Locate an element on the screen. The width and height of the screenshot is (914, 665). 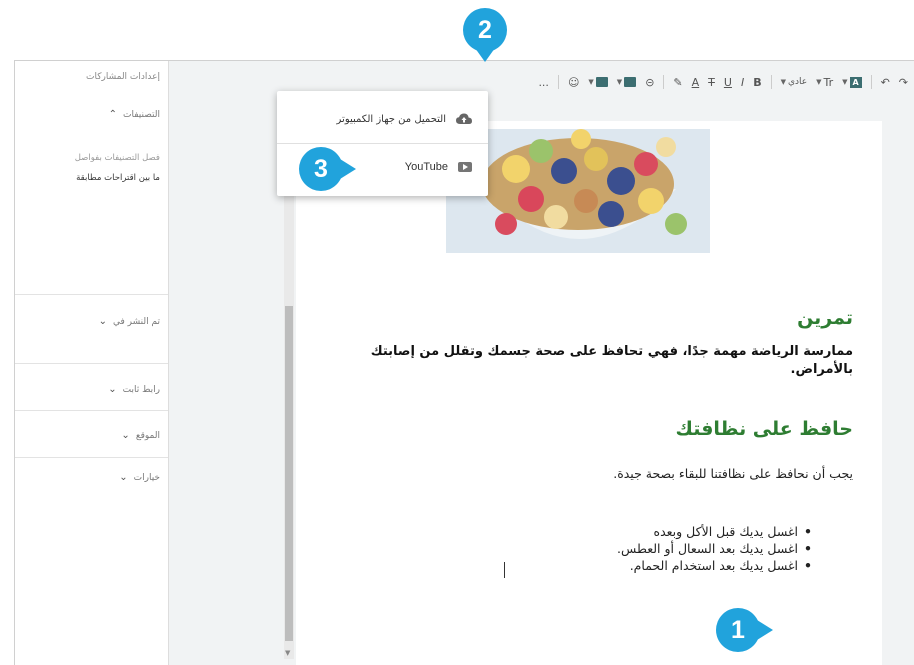
text-cursor is located at coordinates (504, 570).